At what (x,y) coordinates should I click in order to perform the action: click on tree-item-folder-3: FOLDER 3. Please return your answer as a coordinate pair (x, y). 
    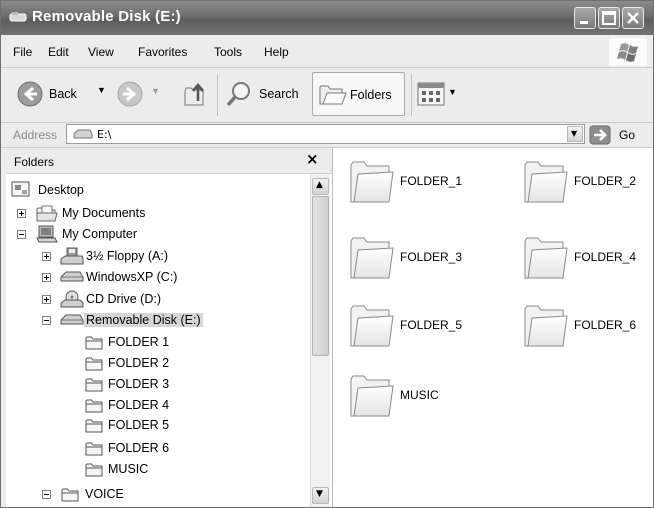
    Looking at the image, I should click on (156, 385).